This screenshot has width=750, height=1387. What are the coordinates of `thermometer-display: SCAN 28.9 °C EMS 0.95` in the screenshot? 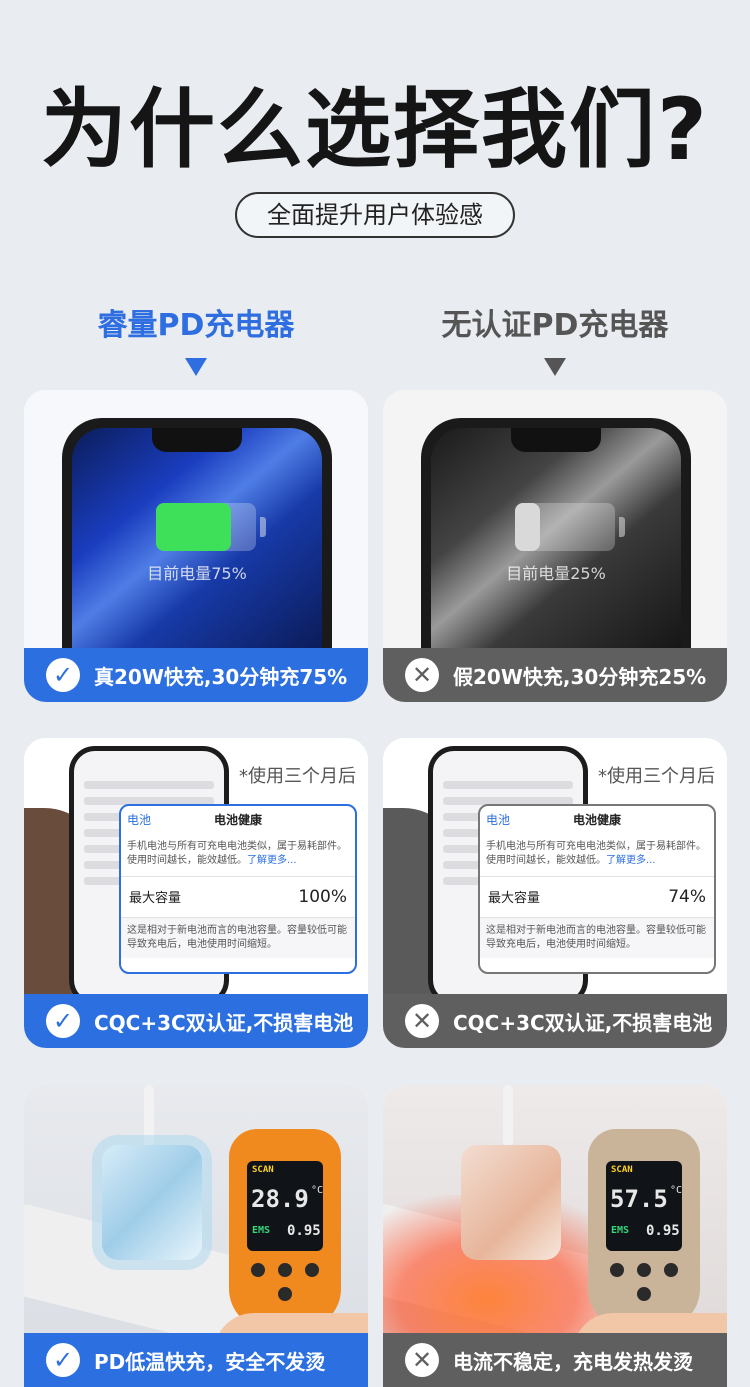 It's located at (285, 1206).